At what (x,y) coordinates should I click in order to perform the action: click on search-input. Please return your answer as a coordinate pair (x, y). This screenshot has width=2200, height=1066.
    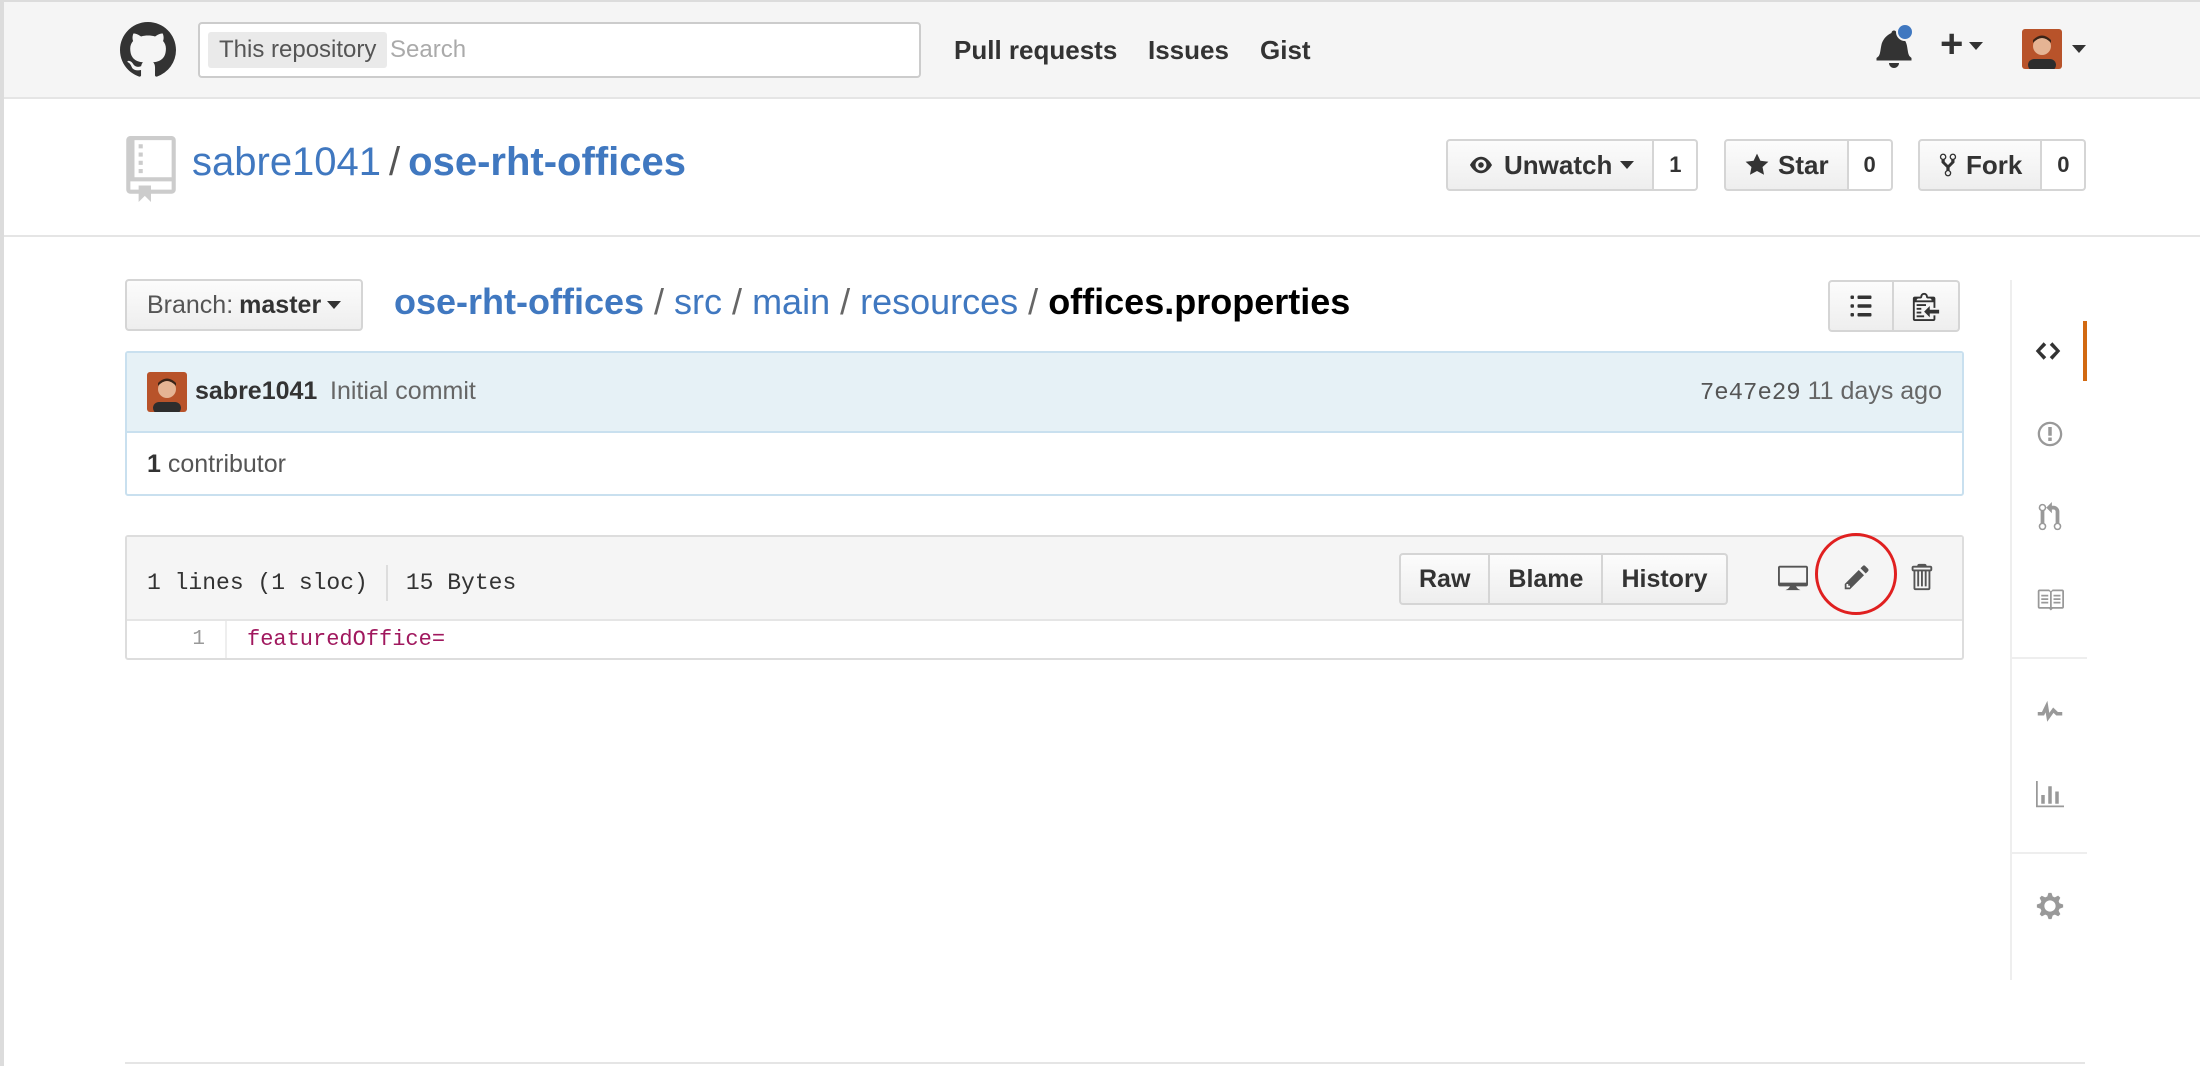
    Looking at the image, I should click on (640, 50).